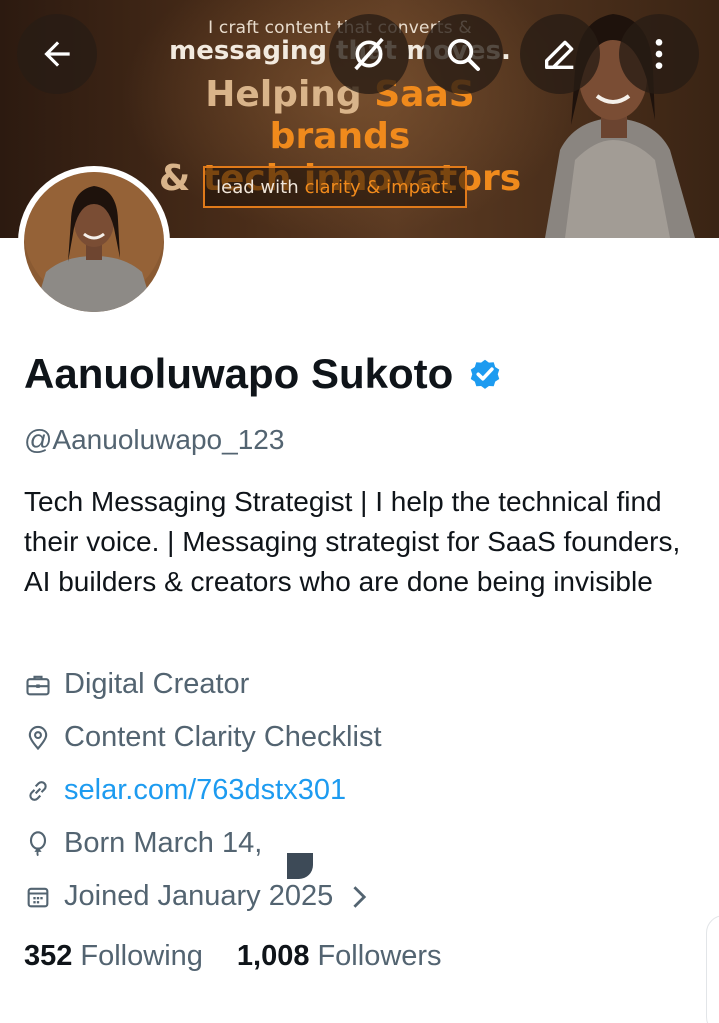 The image size is (719, 1023). I want to click on avatar-image, so click(94, 242).